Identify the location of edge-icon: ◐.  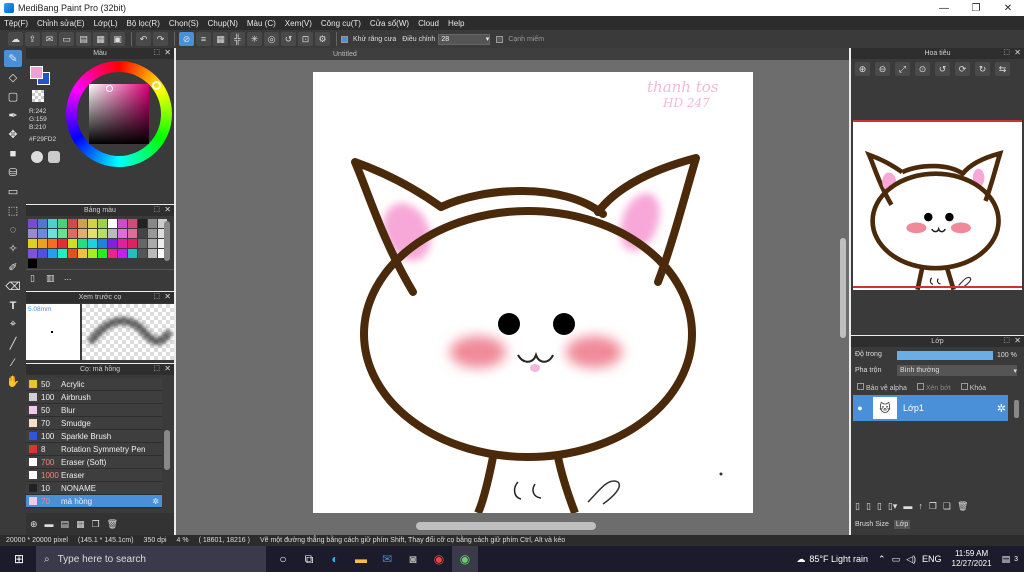
(335, 559).